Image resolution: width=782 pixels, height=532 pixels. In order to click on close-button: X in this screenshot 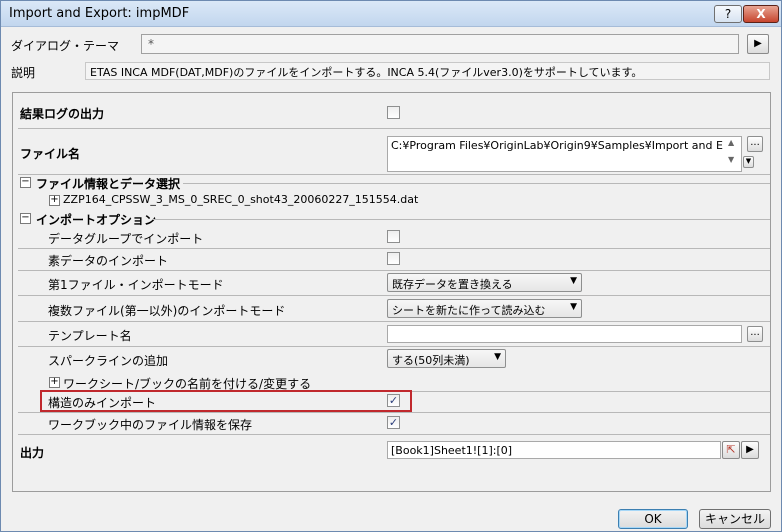, I will do `click(761, 14)`.